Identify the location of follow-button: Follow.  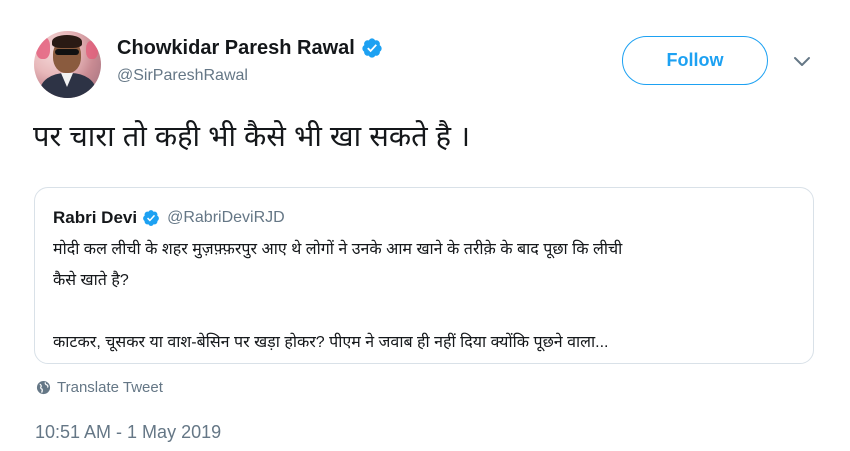
(695, 60).